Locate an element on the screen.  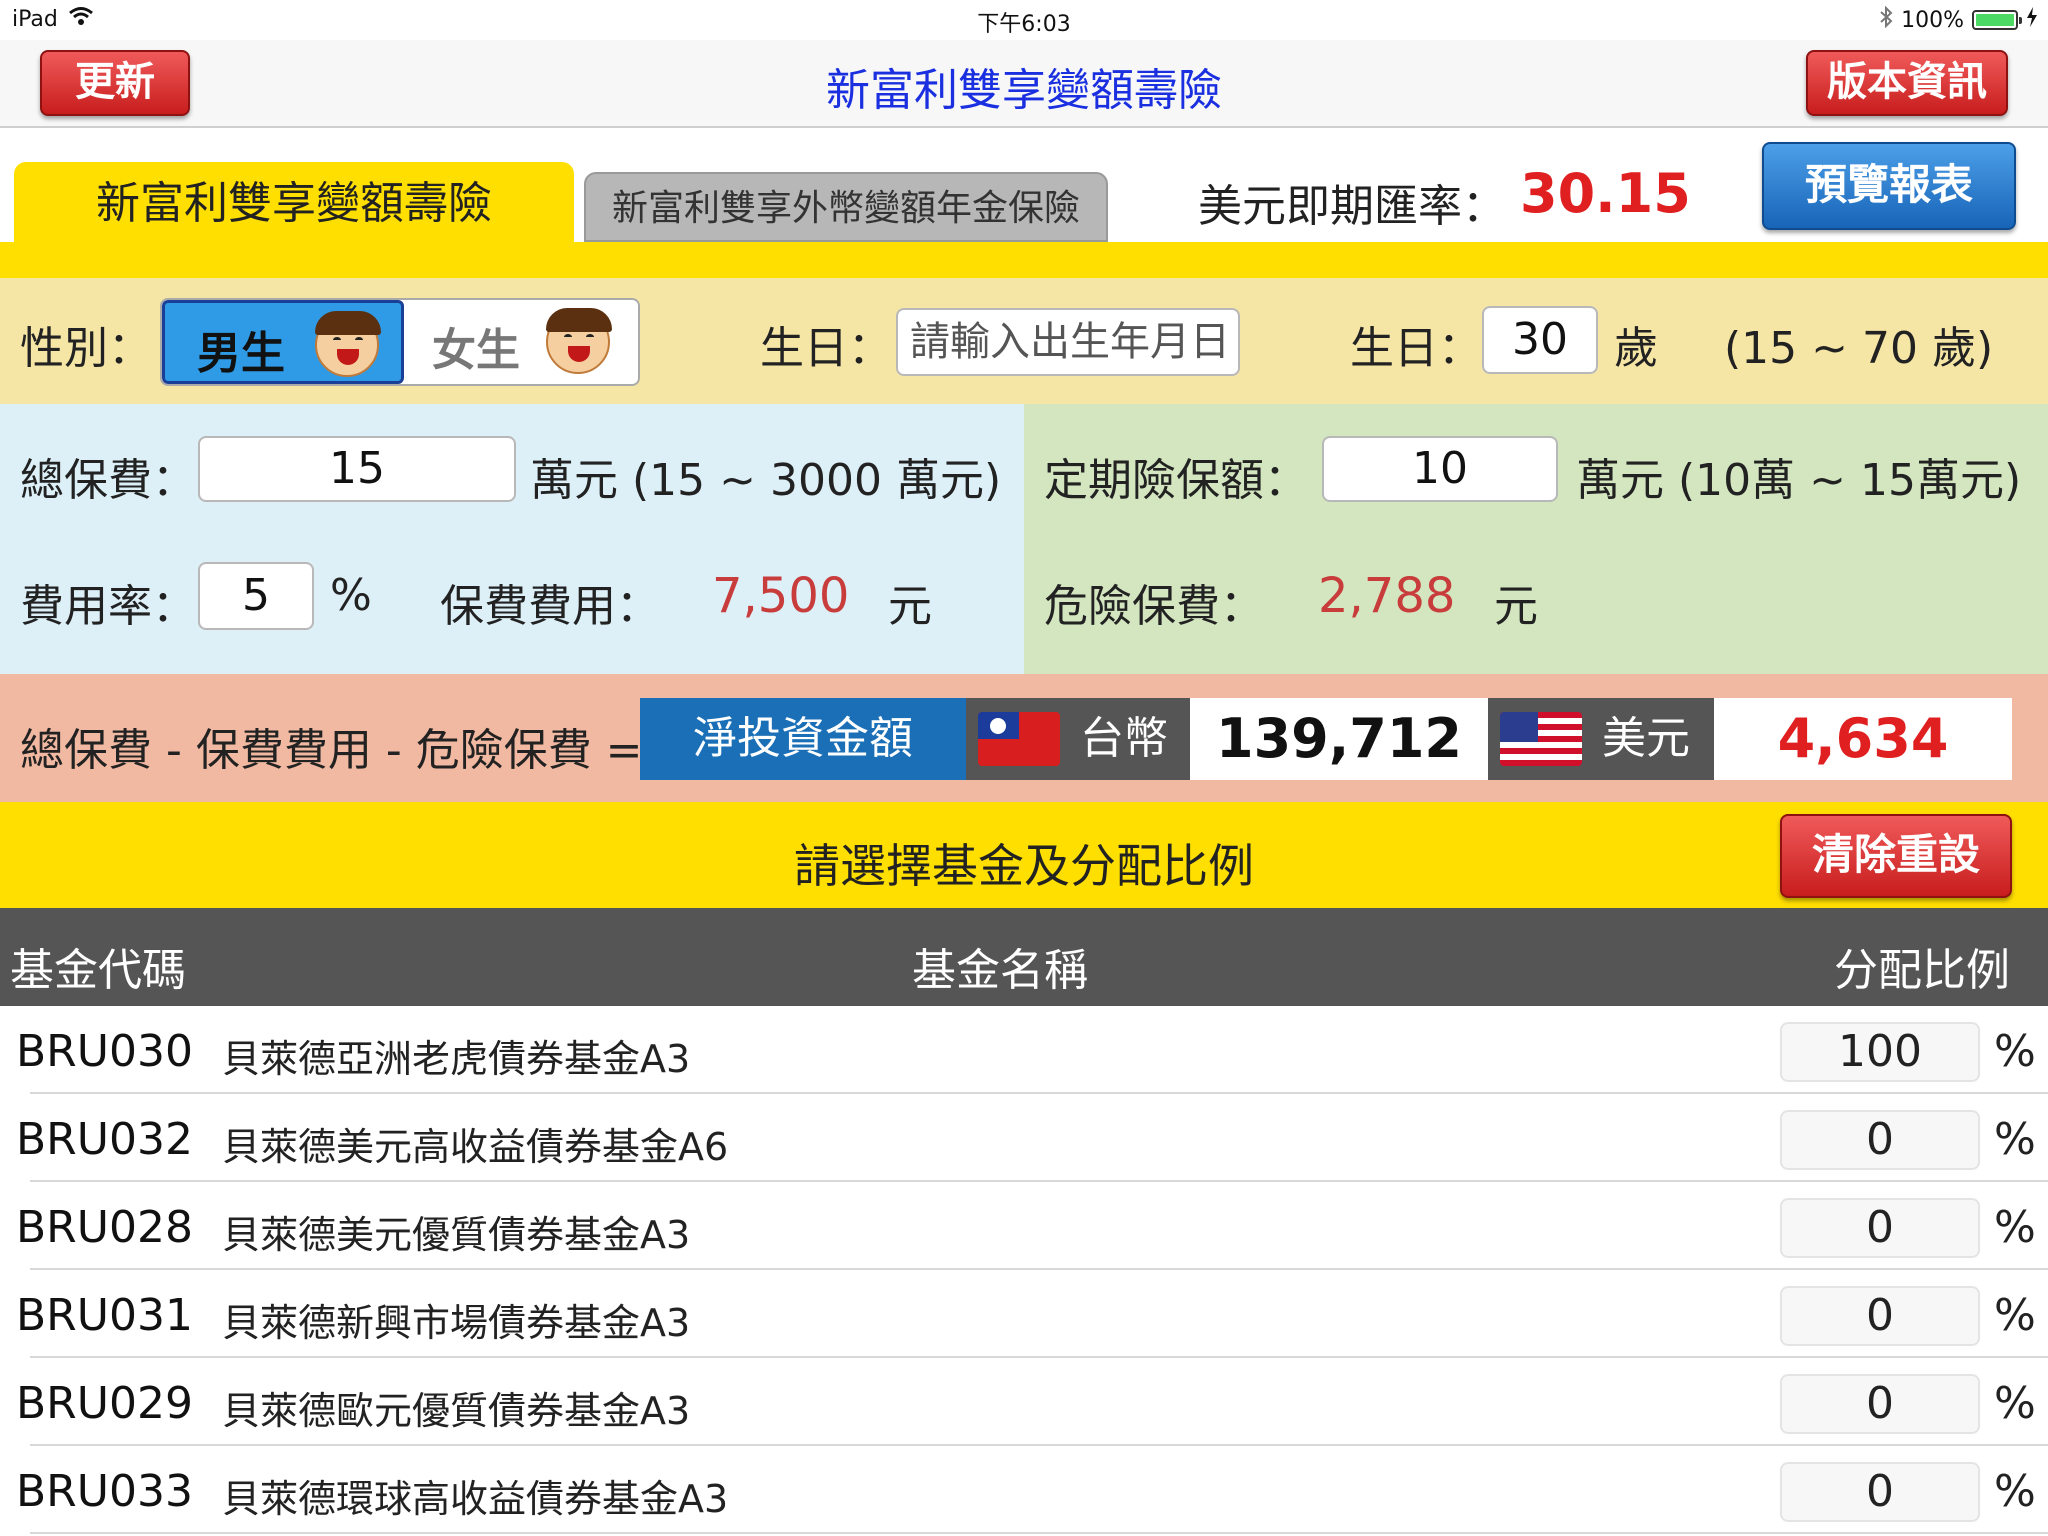
page-title: 新富利雙享變額壽險 is located at coordinates (1024, 90).